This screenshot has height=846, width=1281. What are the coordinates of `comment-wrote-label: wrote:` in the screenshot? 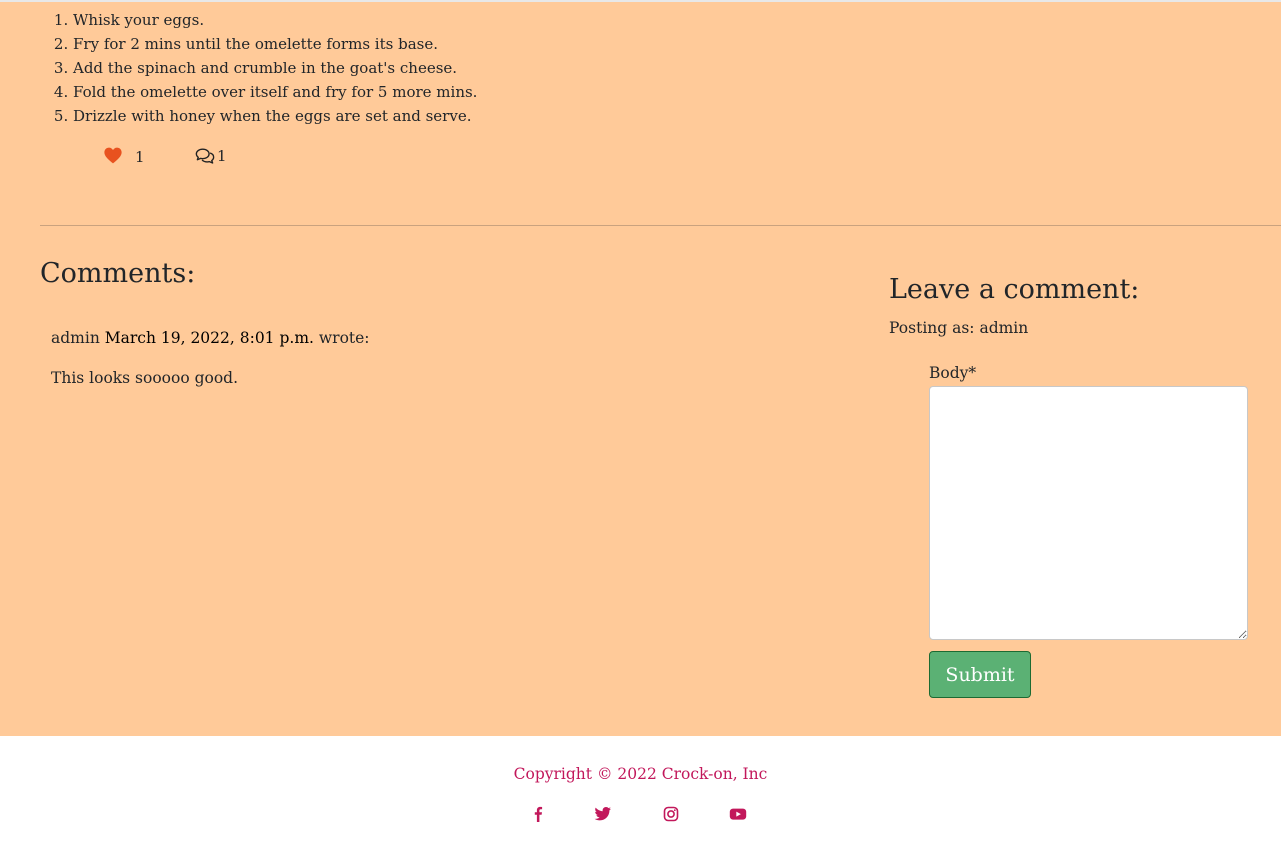 It's located at (344, 338).